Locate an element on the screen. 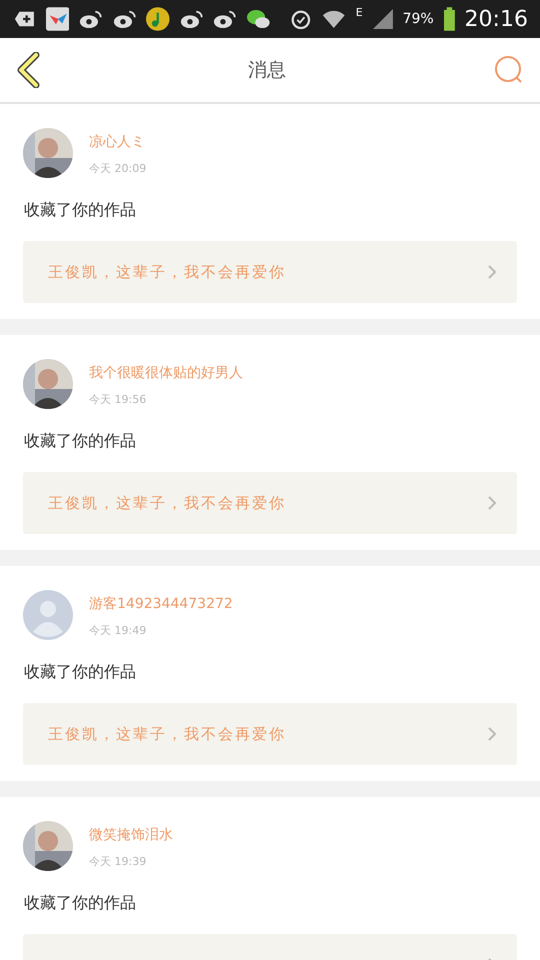 This screenshot has width=540, height=960. battery-percent: 79% is located at coordinates (418, 19).